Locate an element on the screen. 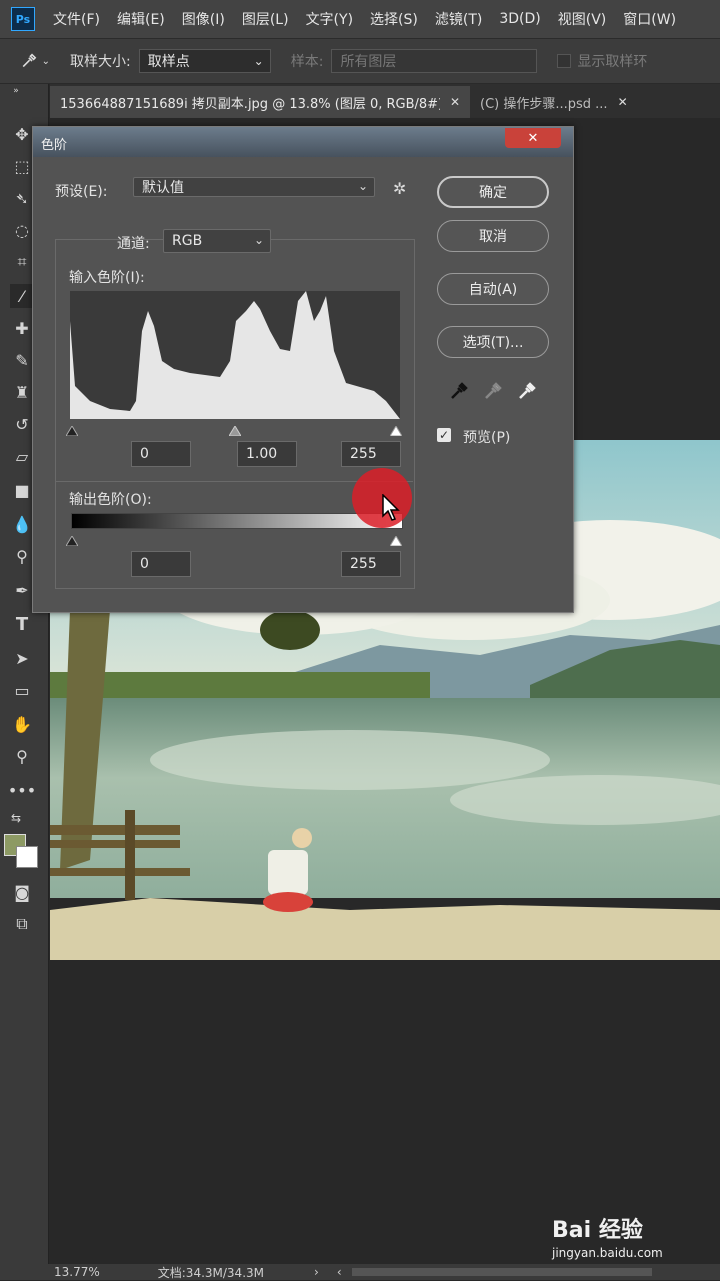 The width and height of the screenshot is (720, 1281). menu-edit: 编辑(E) is located at coordinates (141, 19).